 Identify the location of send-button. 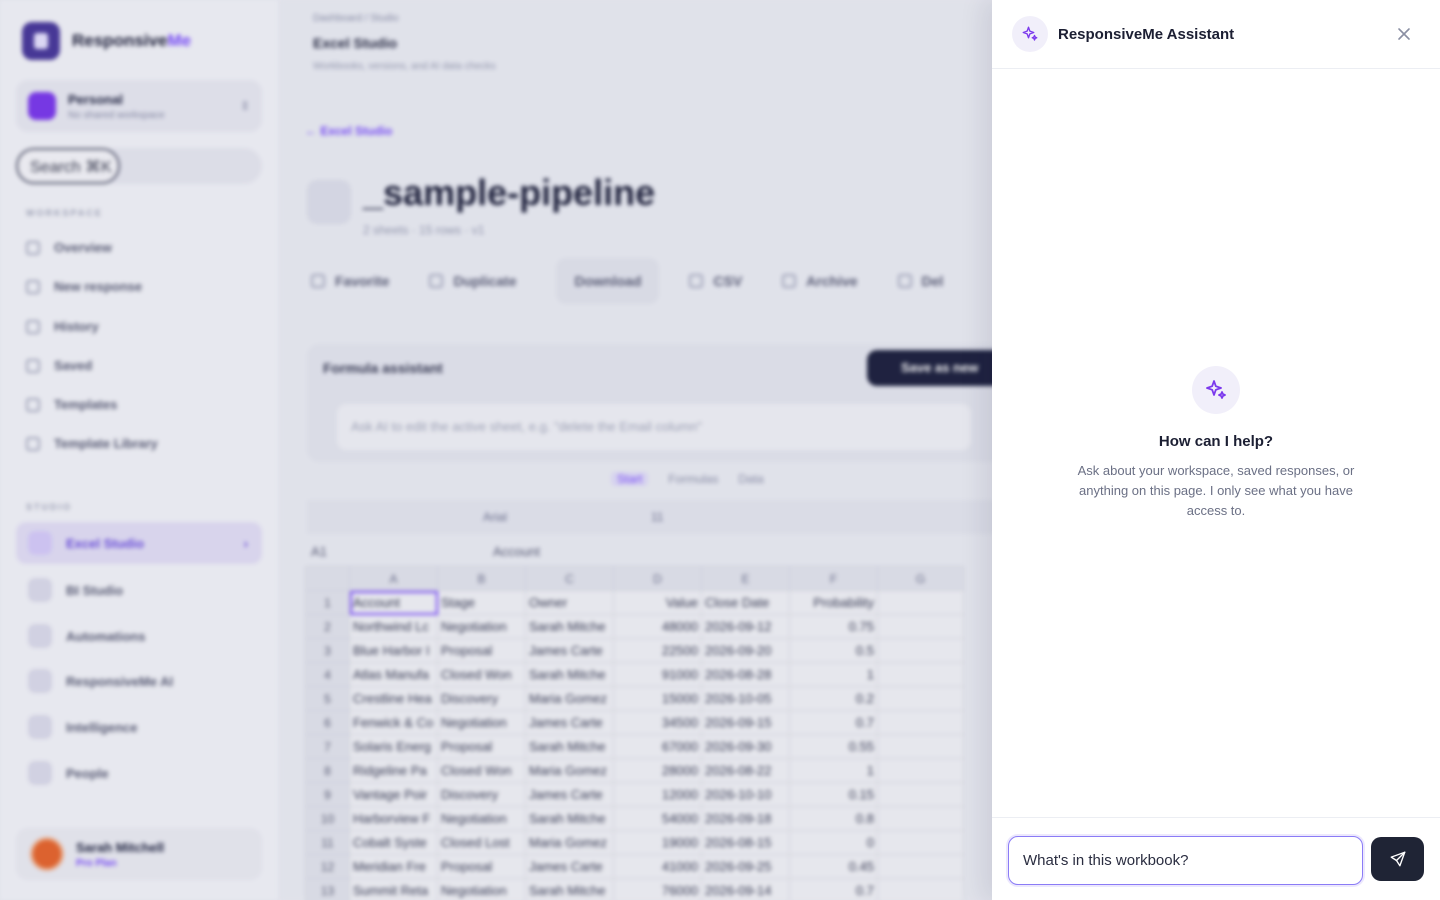
(1397, 859).